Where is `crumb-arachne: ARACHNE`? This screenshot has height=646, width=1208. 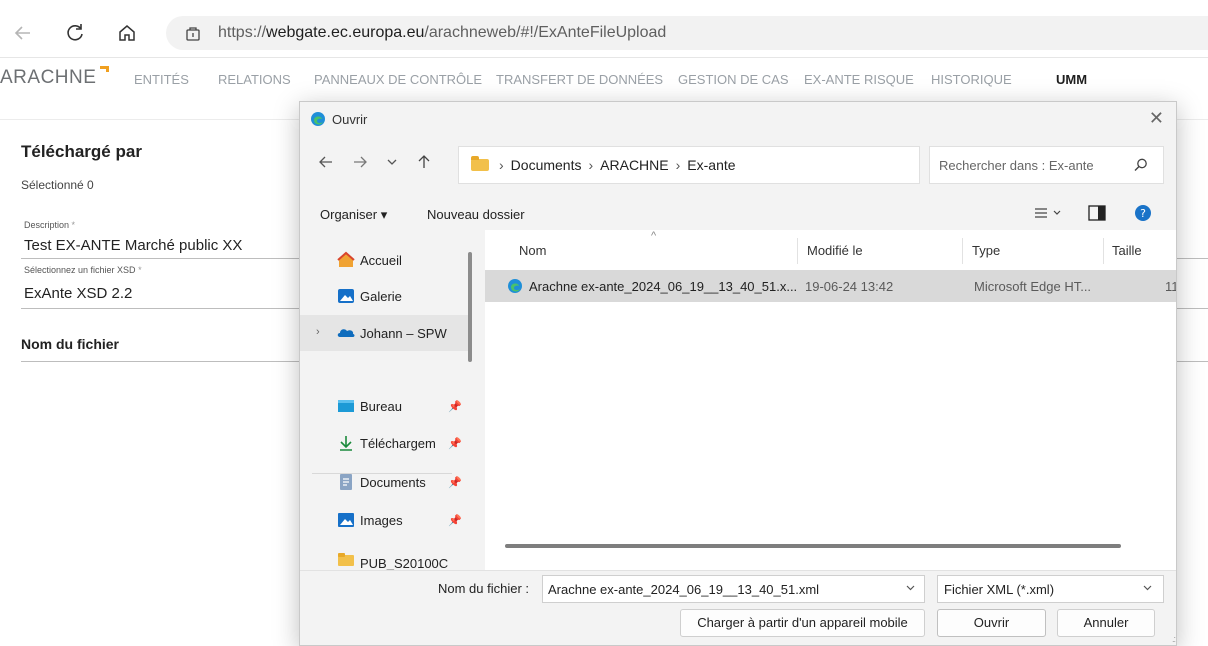 crumb-arachne: ARACHNE is located at coordinates (634, 165).